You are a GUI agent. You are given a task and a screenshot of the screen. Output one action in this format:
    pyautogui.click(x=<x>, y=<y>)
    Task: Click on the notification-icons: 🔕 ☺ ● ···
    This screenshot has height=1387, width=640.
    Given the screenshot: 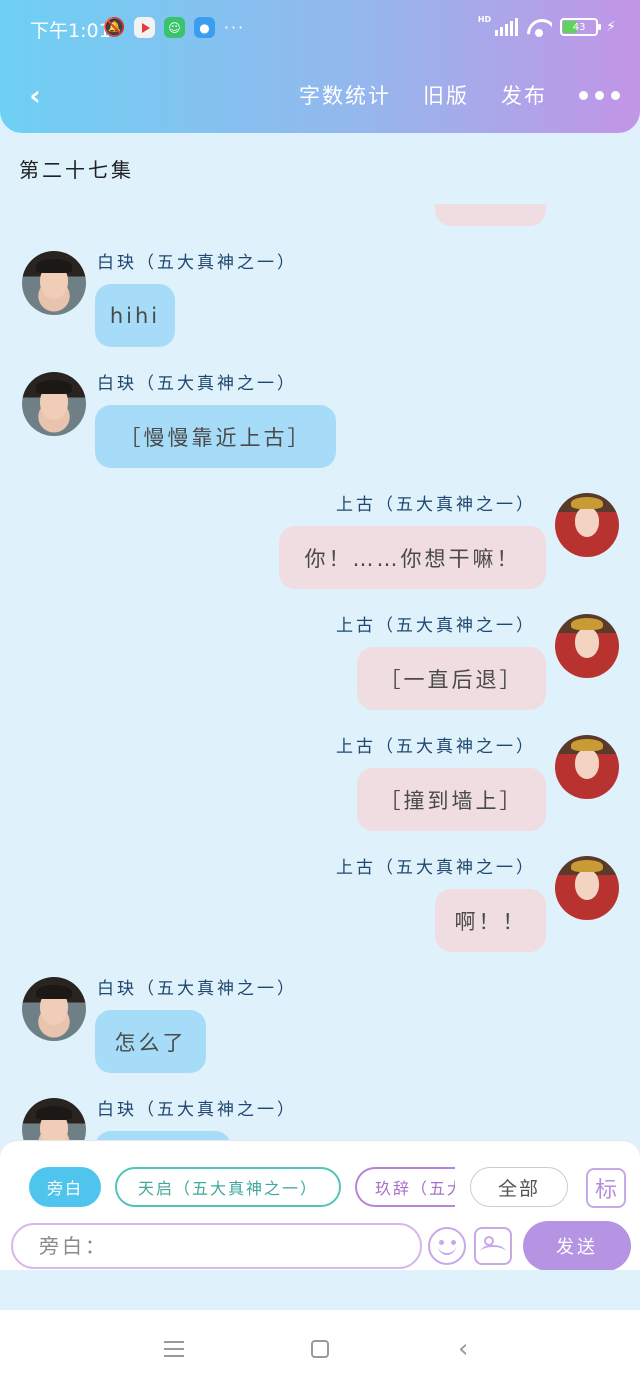 What is the action you would take?
    pyautogui.click(x=174, y=27)
    